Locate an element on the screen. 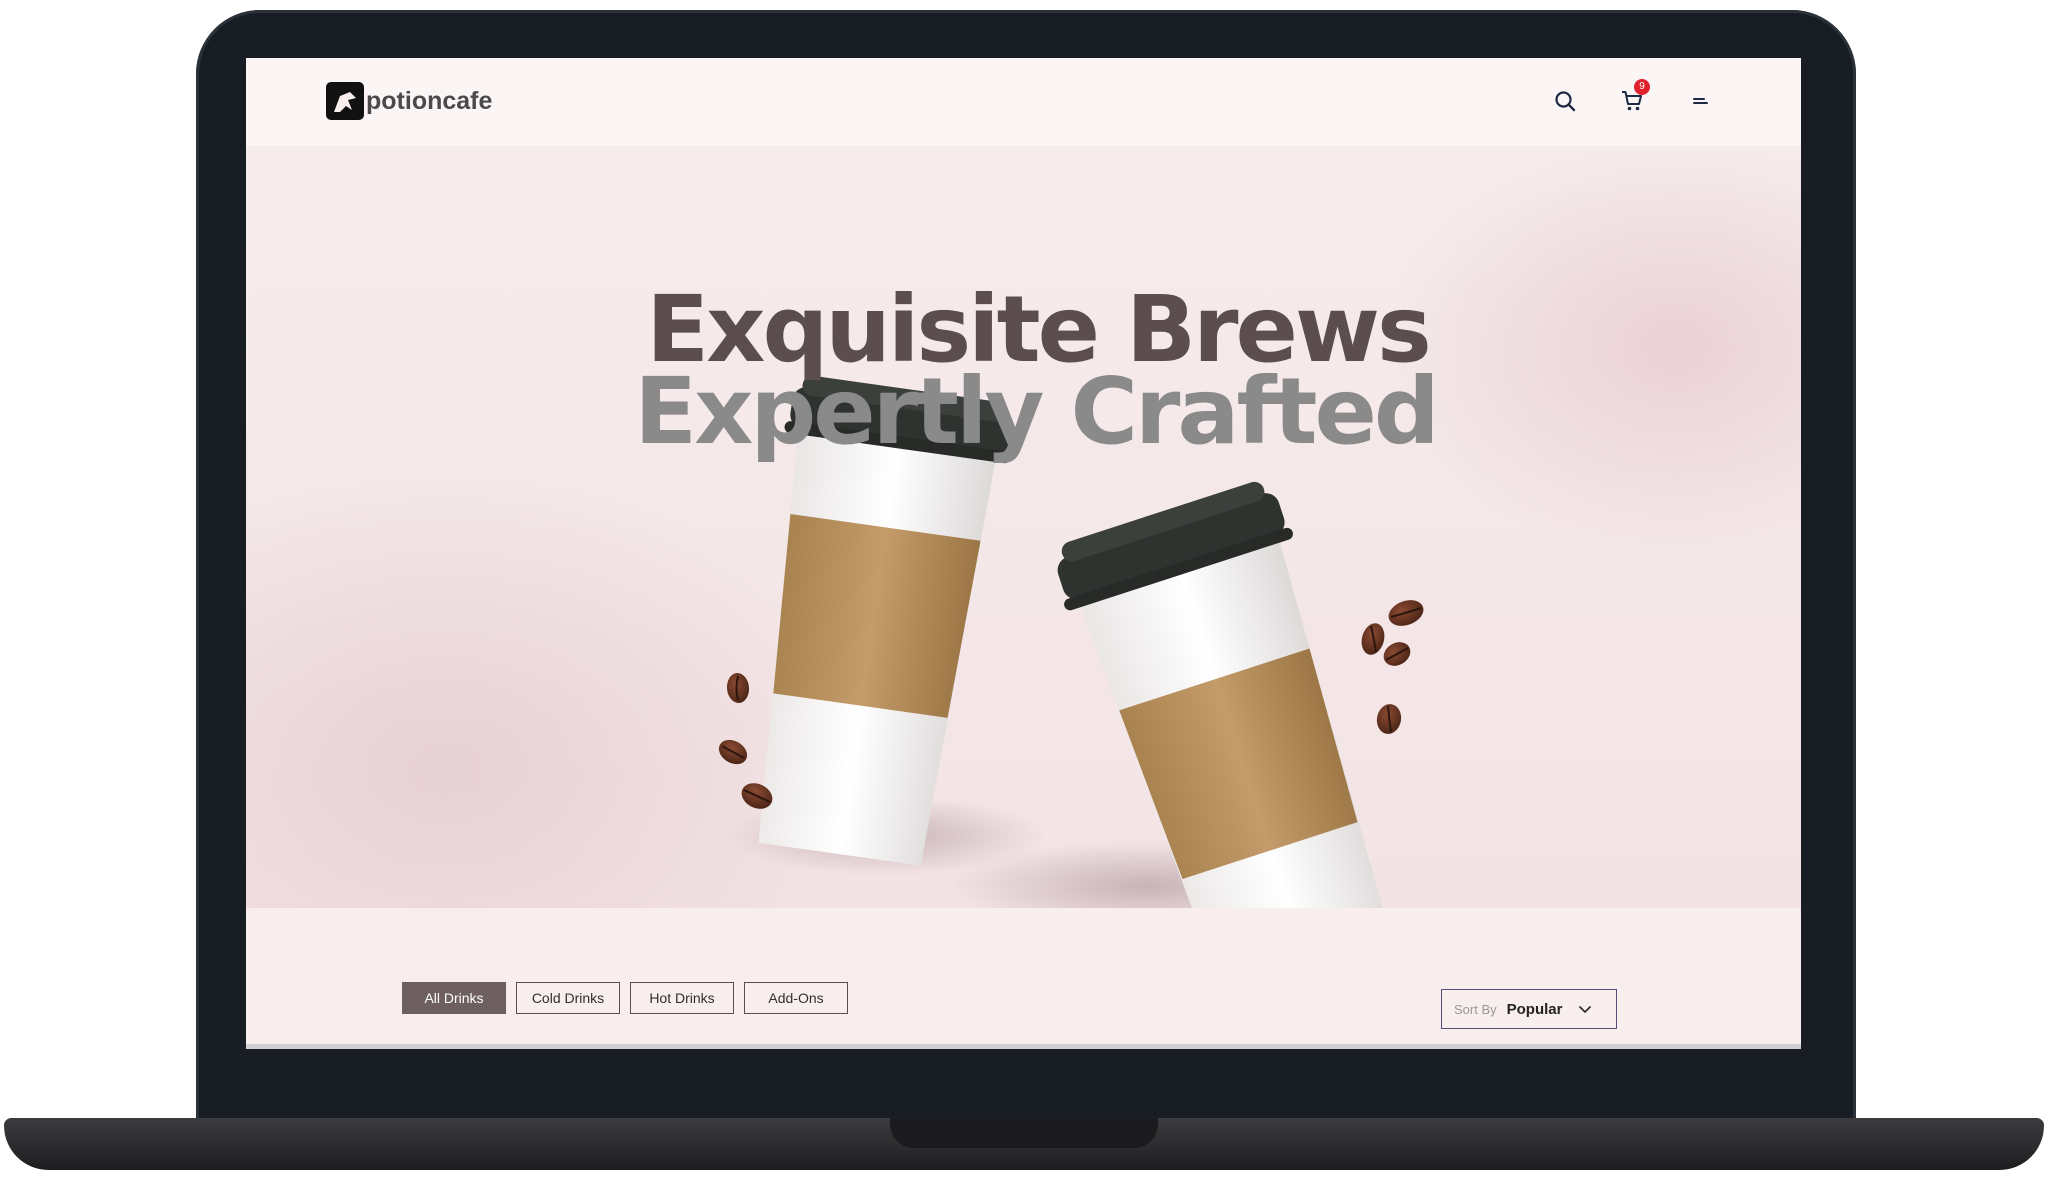  search-button is located at coordinates (1565, 101).